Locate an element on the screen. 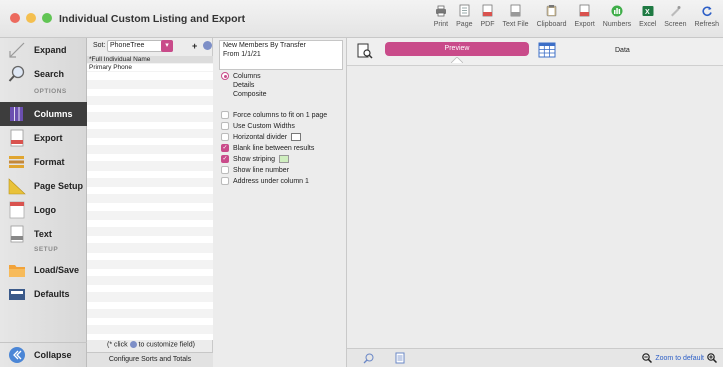  sidebar-item-logo: Logo is located at coordinates (43, 210).